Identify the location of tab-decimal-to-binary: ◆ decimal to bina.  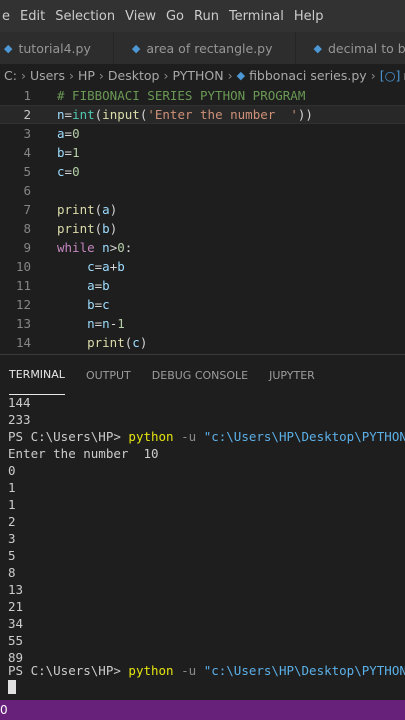
(350, 48).